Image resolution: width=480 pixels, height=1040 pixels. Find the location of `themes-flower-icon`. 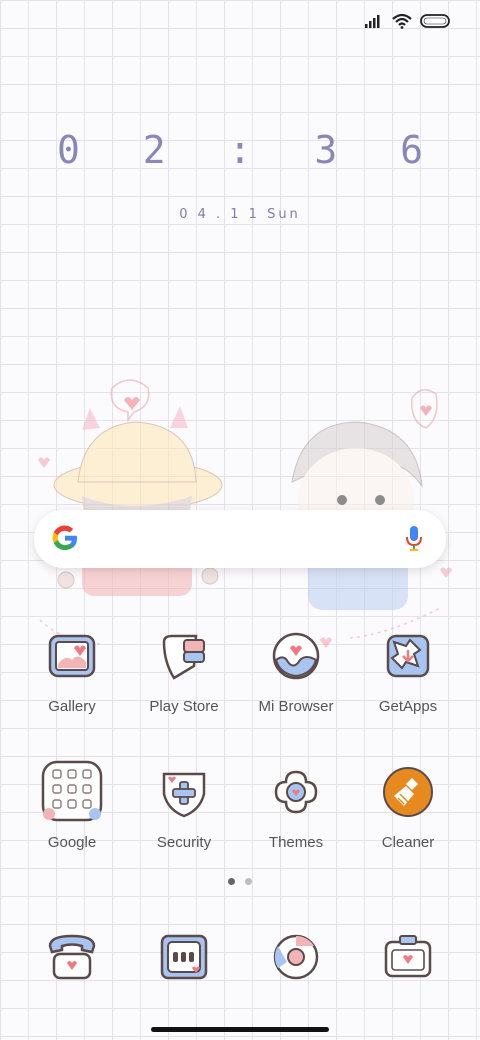

themes-flower-icon is located at coordinates (296, 792).